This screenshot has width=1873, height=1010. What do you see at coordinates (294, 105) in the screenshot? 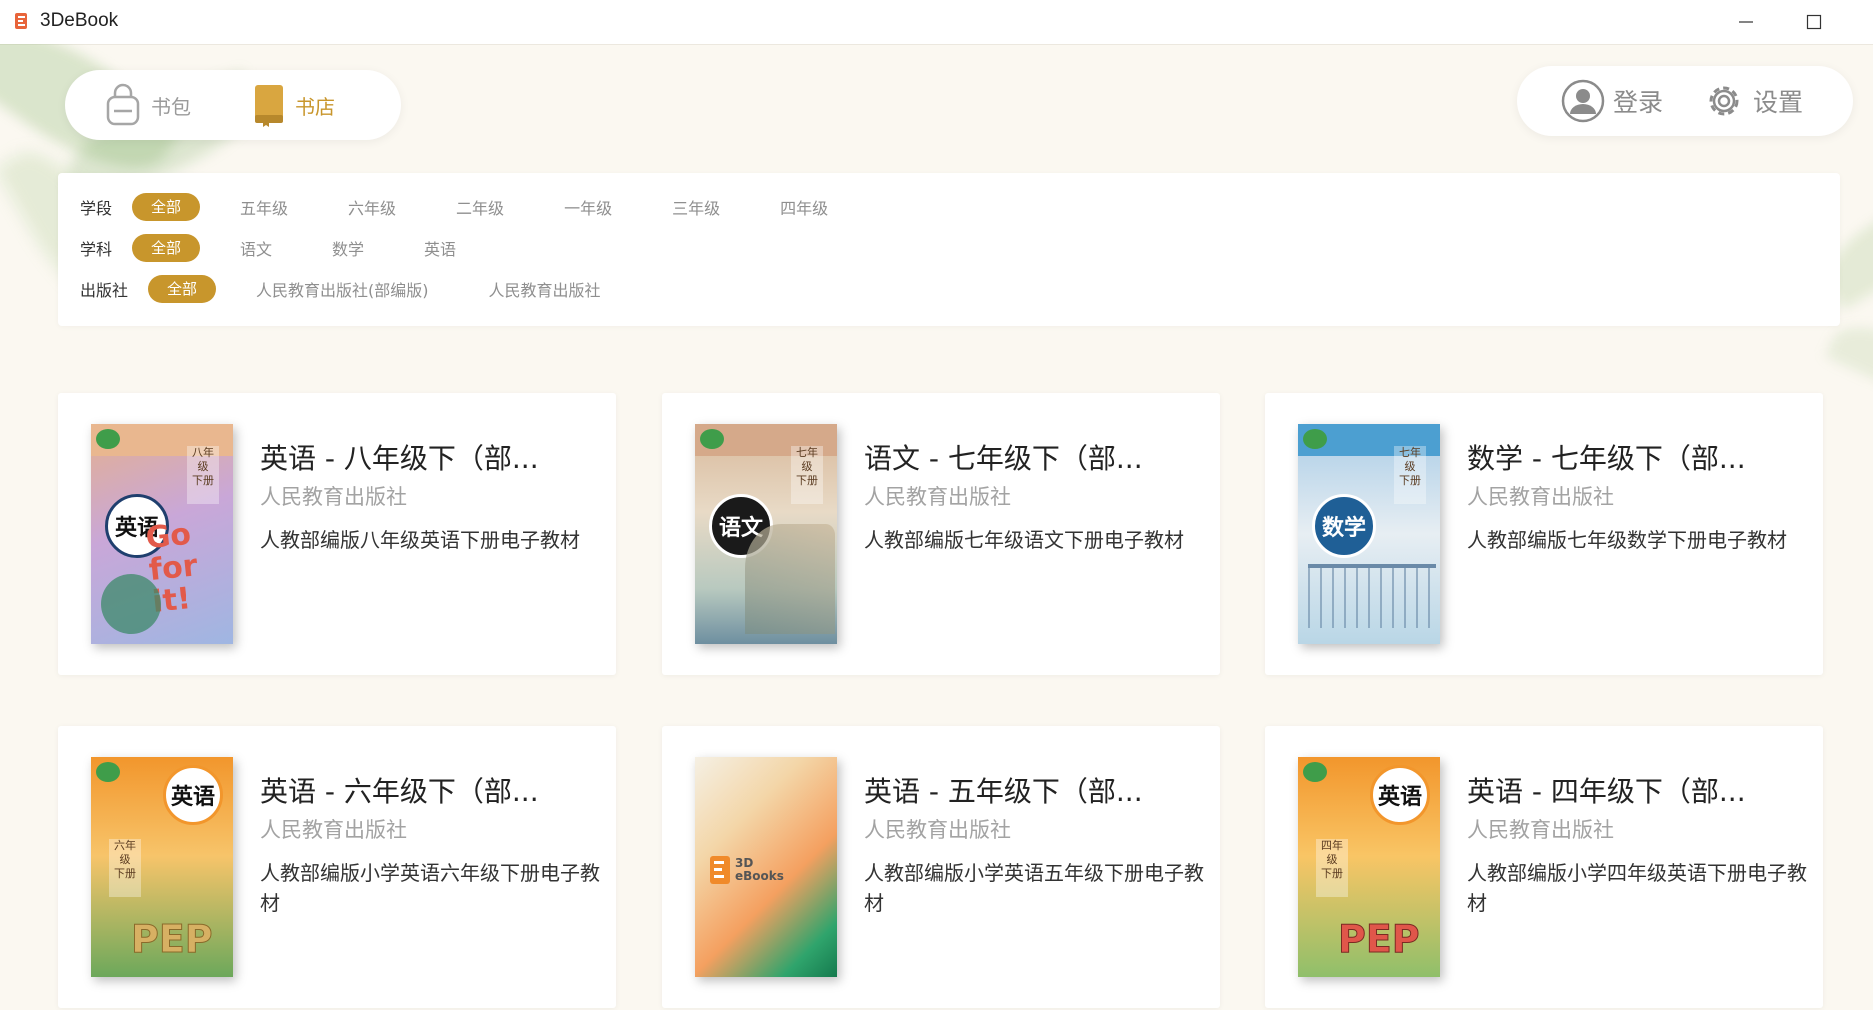
I see `nav-bookstore: 书店` at bounding box center [294, 105].